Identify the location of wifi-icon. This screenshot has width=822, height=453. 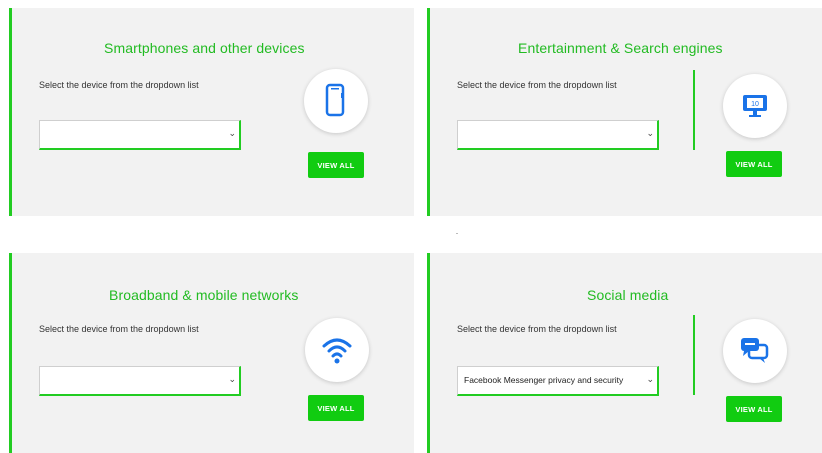
(337, 350).